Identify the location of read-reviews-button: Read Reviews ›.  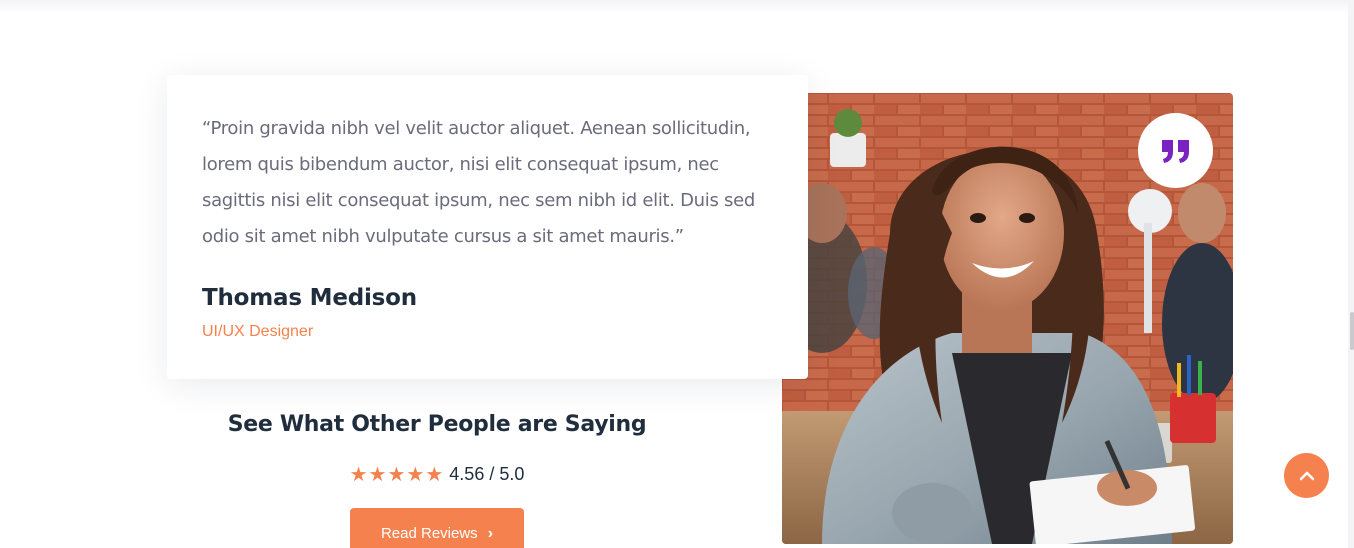
(437, 528).